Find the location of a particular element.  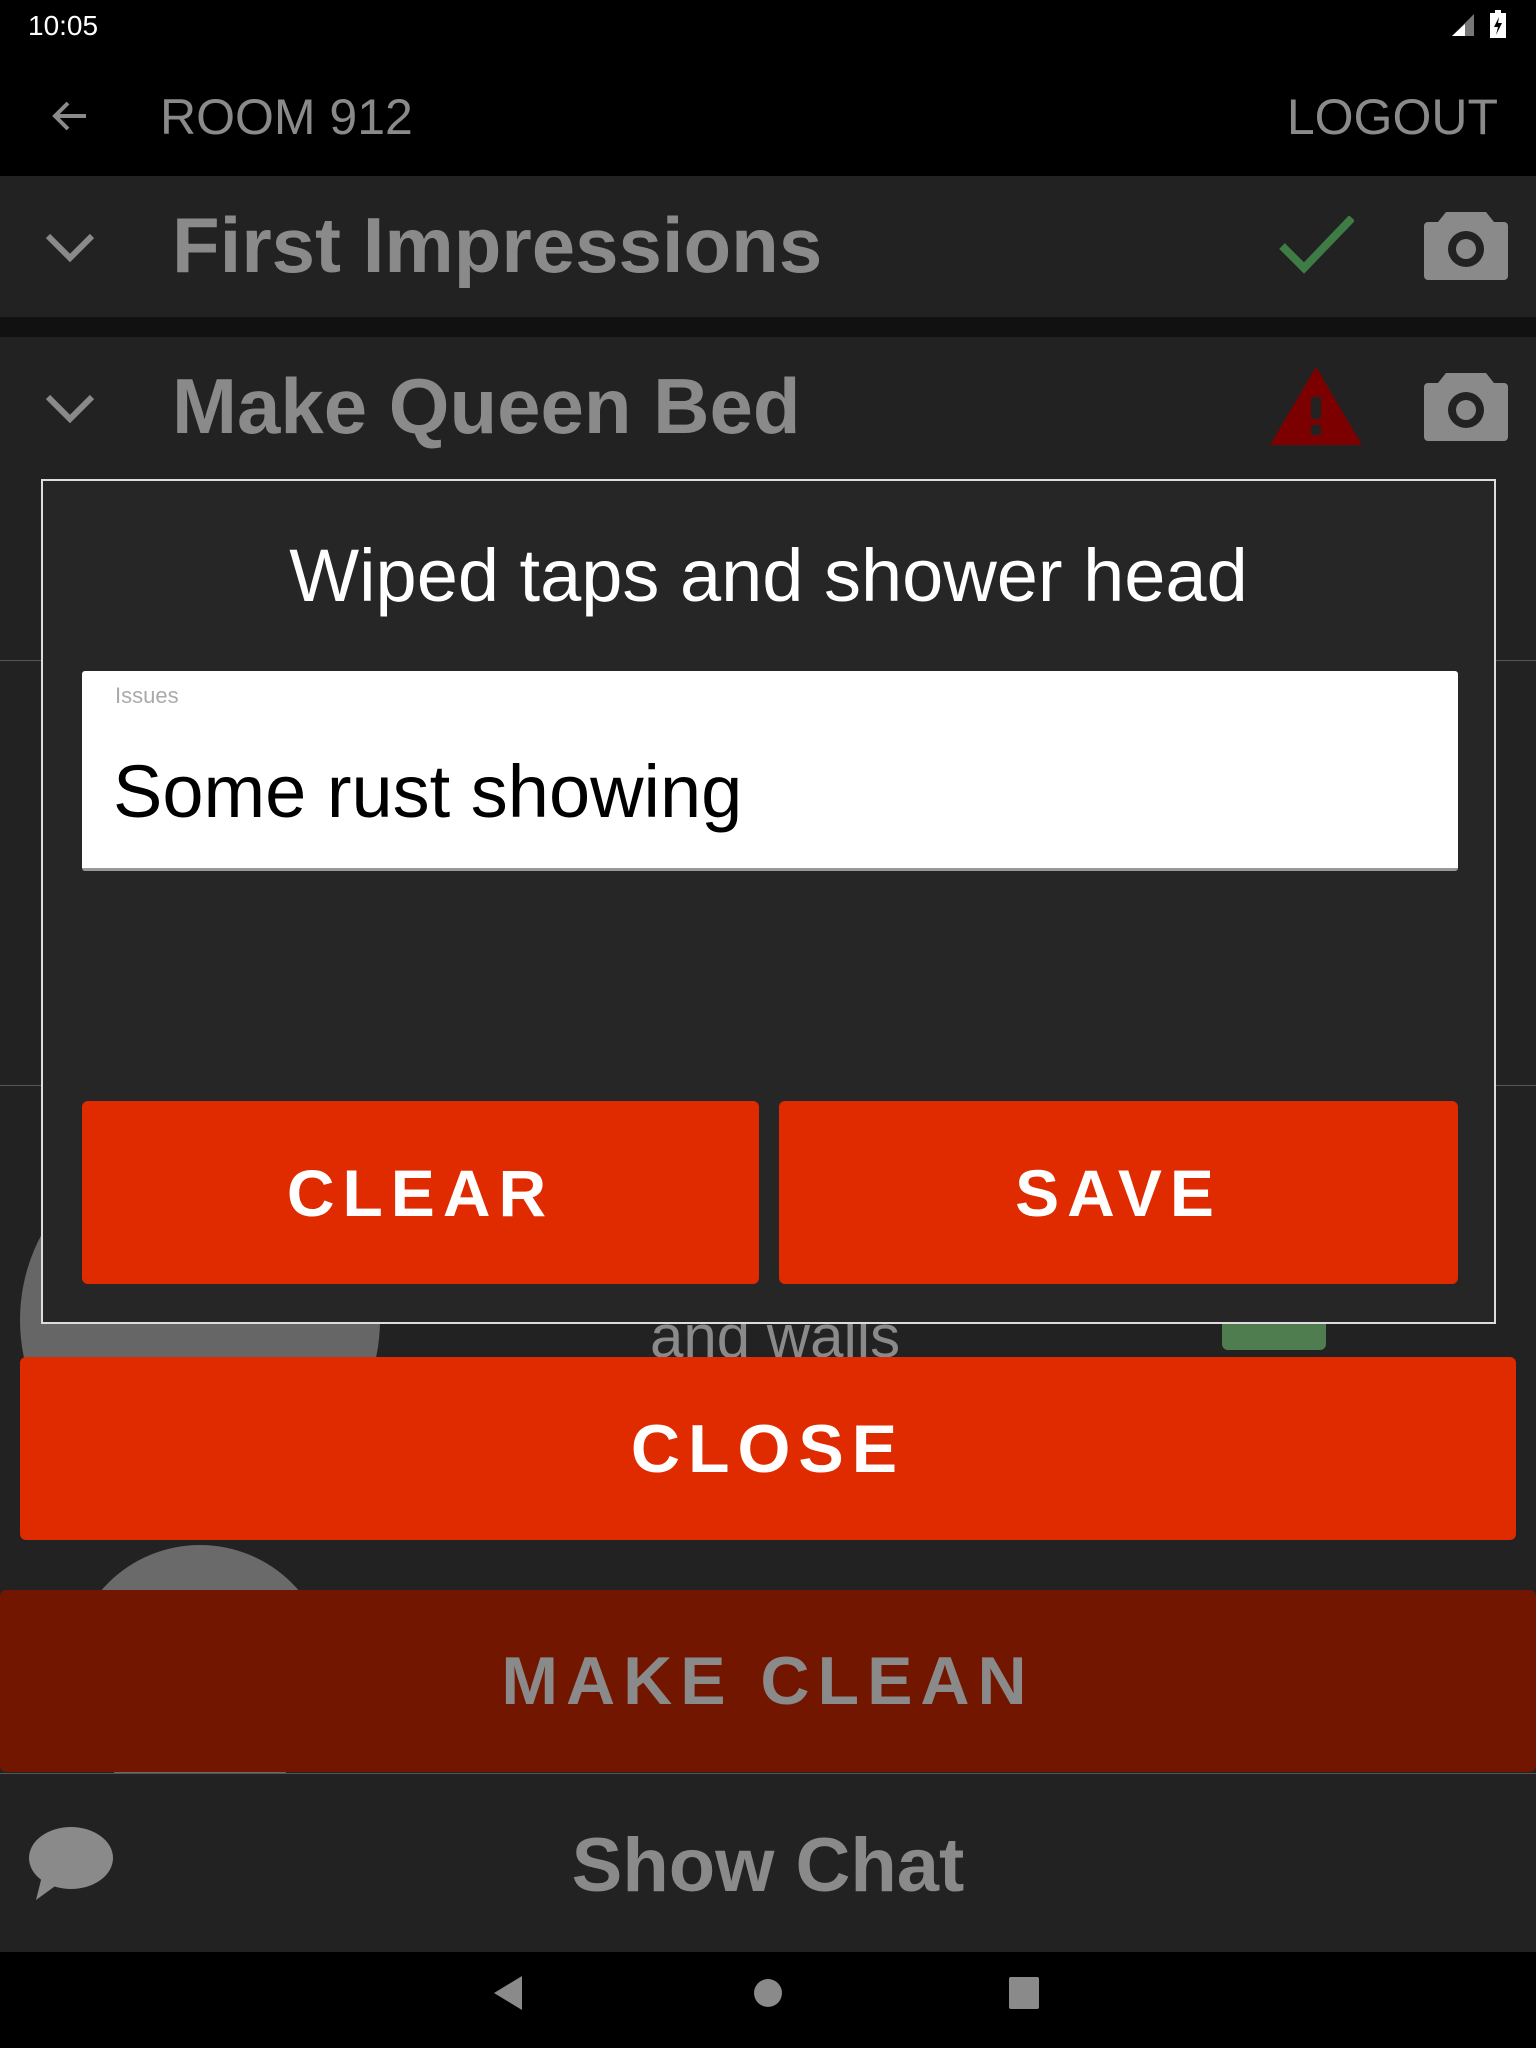

system-nav-bar is located at coordinates (768, 2000).